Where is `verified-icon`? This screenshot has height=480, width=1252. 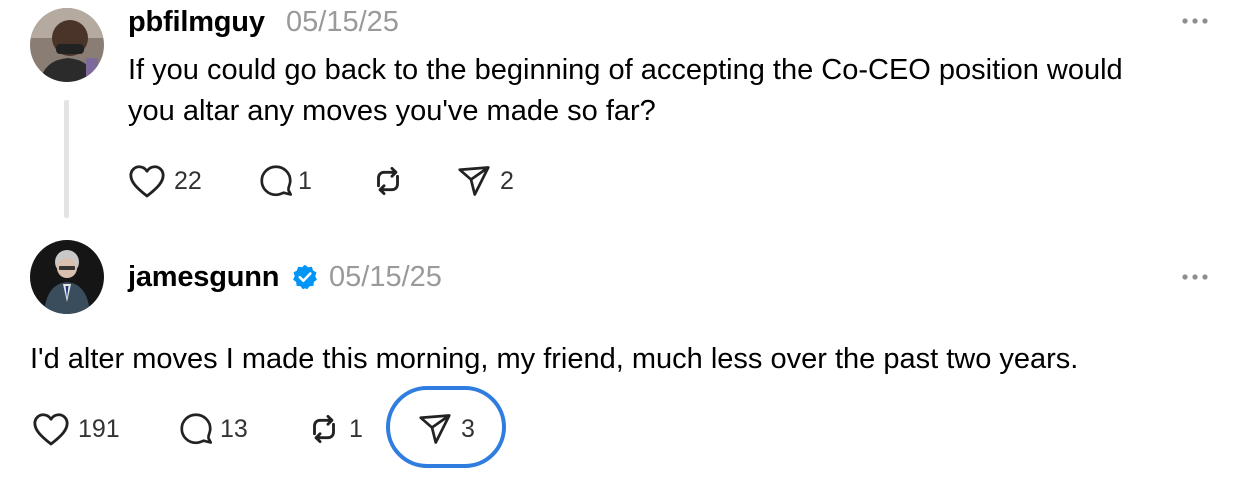 verified-icon is located at coordinates (305, 277).